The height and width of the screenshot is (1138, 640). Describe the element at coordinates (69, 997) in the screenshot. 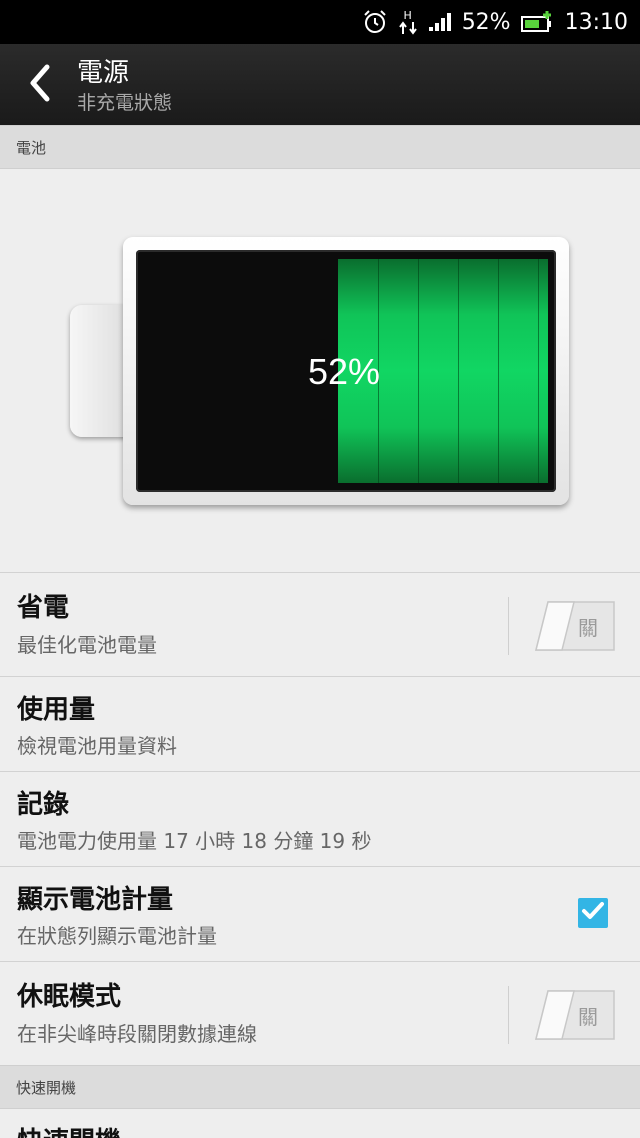

I see `row-title: 休眠模式` at that location.